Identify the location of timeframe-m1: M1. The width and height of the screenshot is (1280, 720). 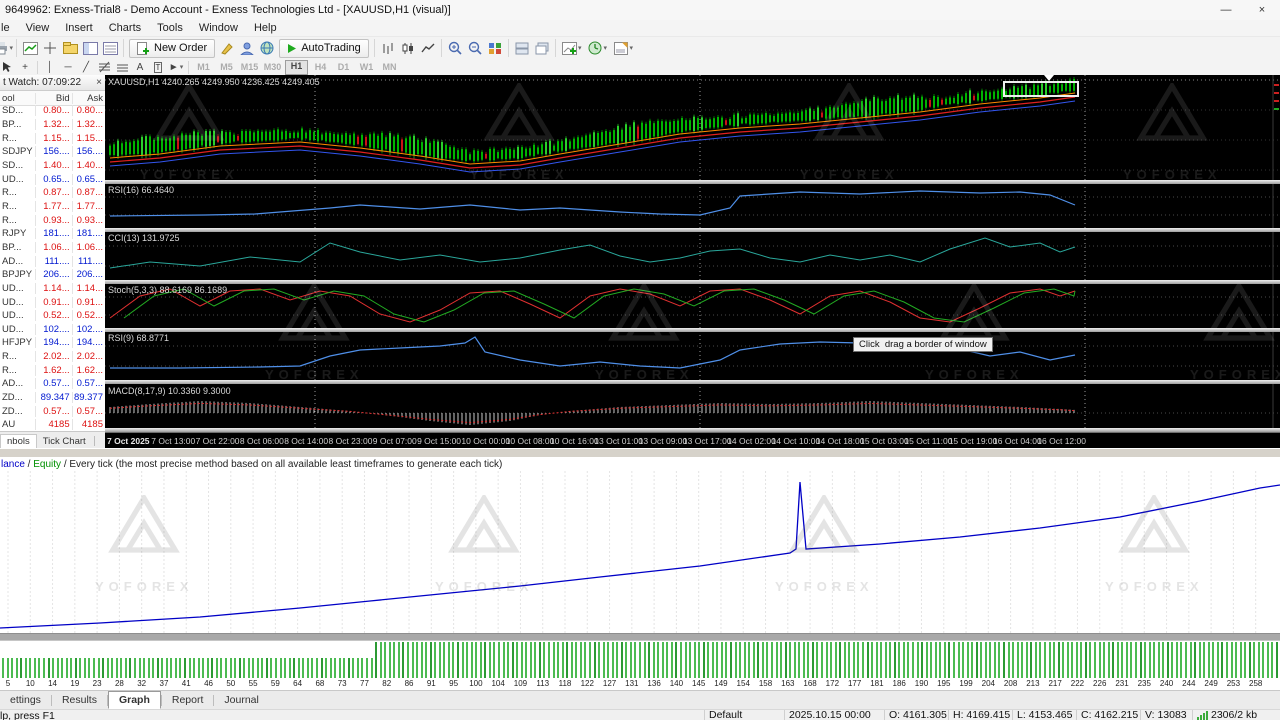
(203, 67).